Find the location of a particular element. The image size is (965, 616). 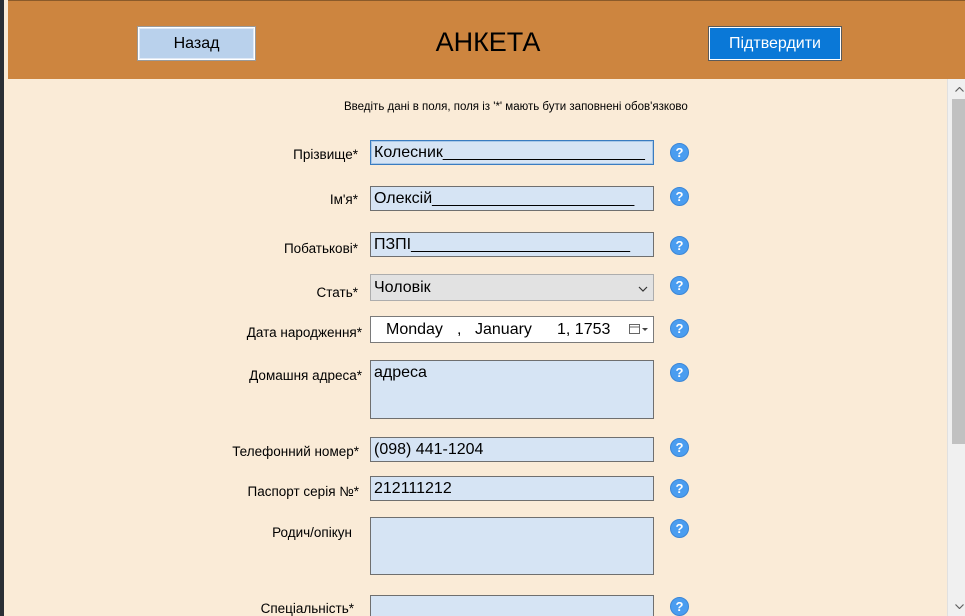

birth-date-day-year: 1, 1753 is located at coordinates (584, 329).